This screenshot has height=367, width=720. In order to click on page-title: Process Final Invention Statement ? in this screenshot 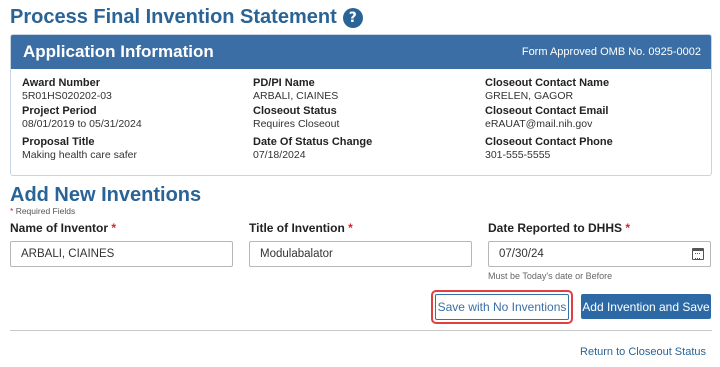, I will do `click(186, 17)`.